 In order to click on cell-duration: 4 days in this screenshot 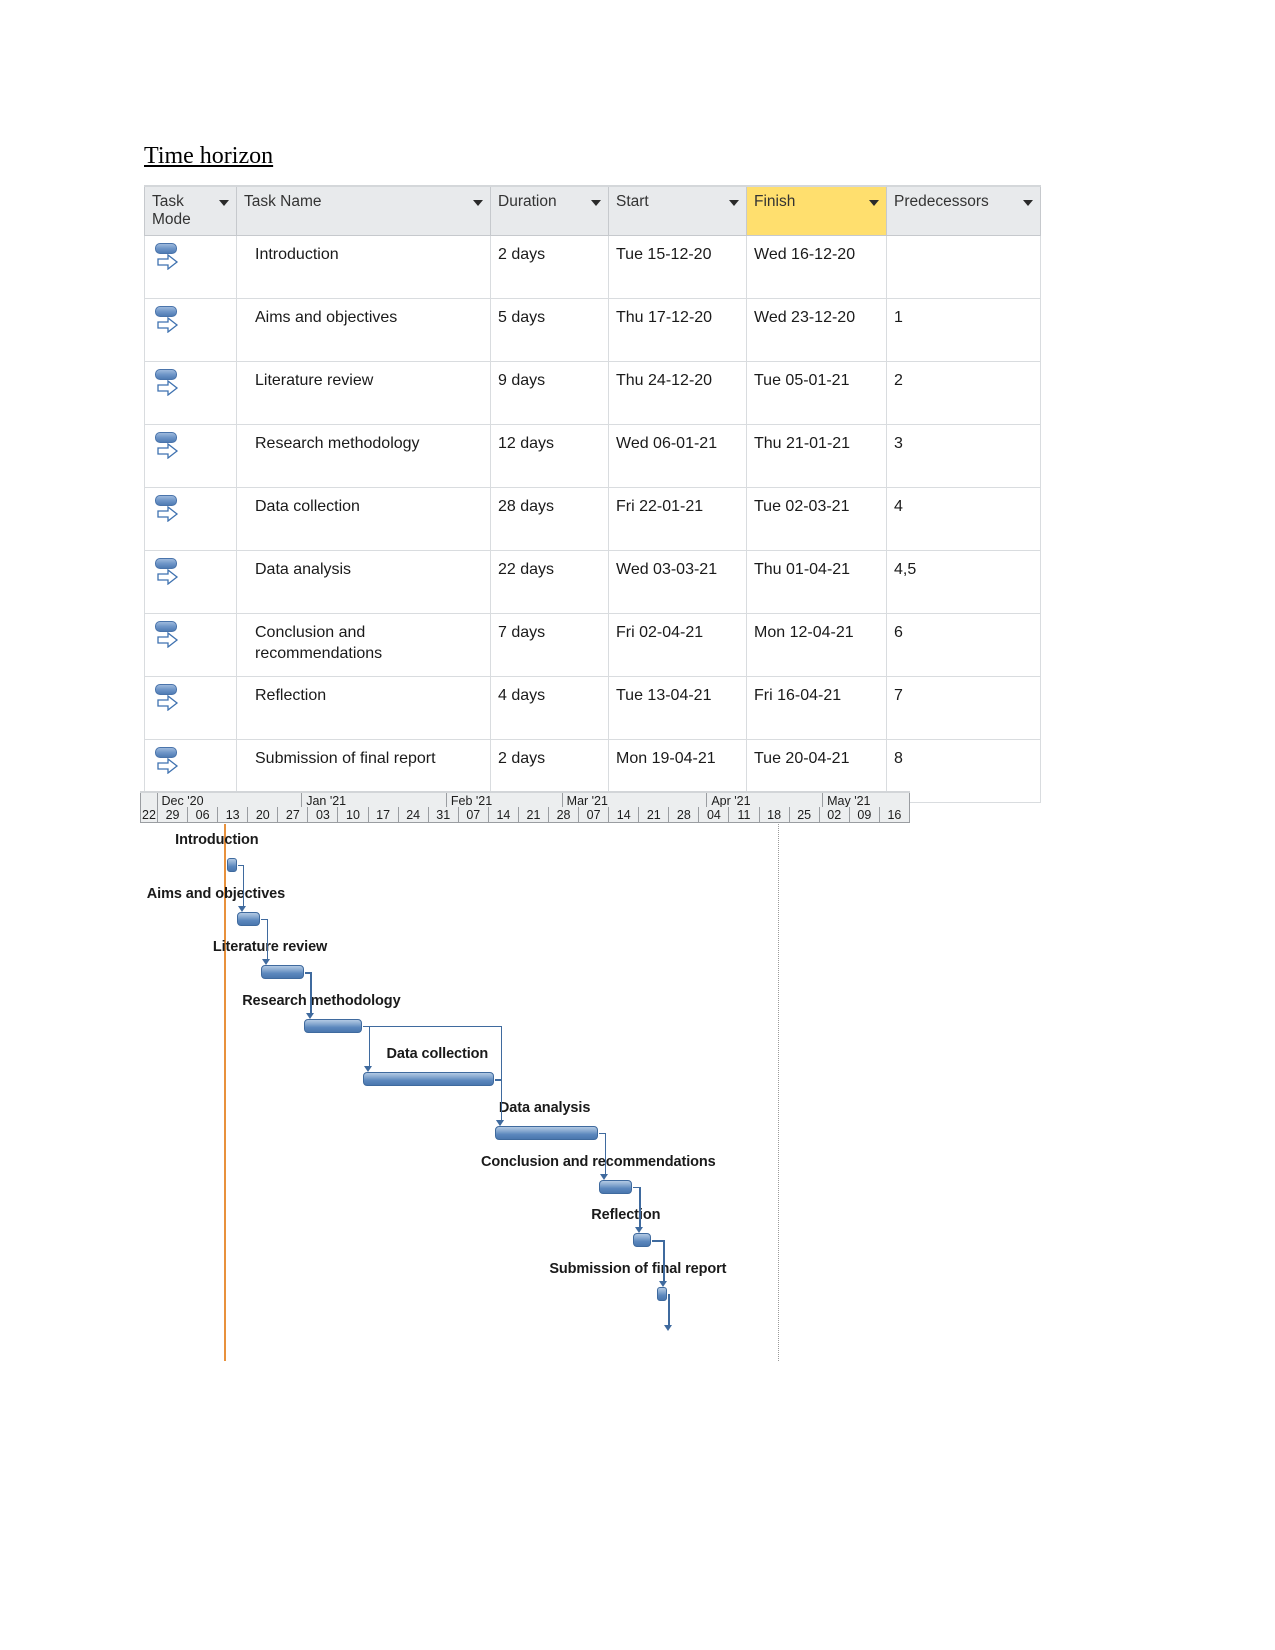, I will do `click(549, 708)`.